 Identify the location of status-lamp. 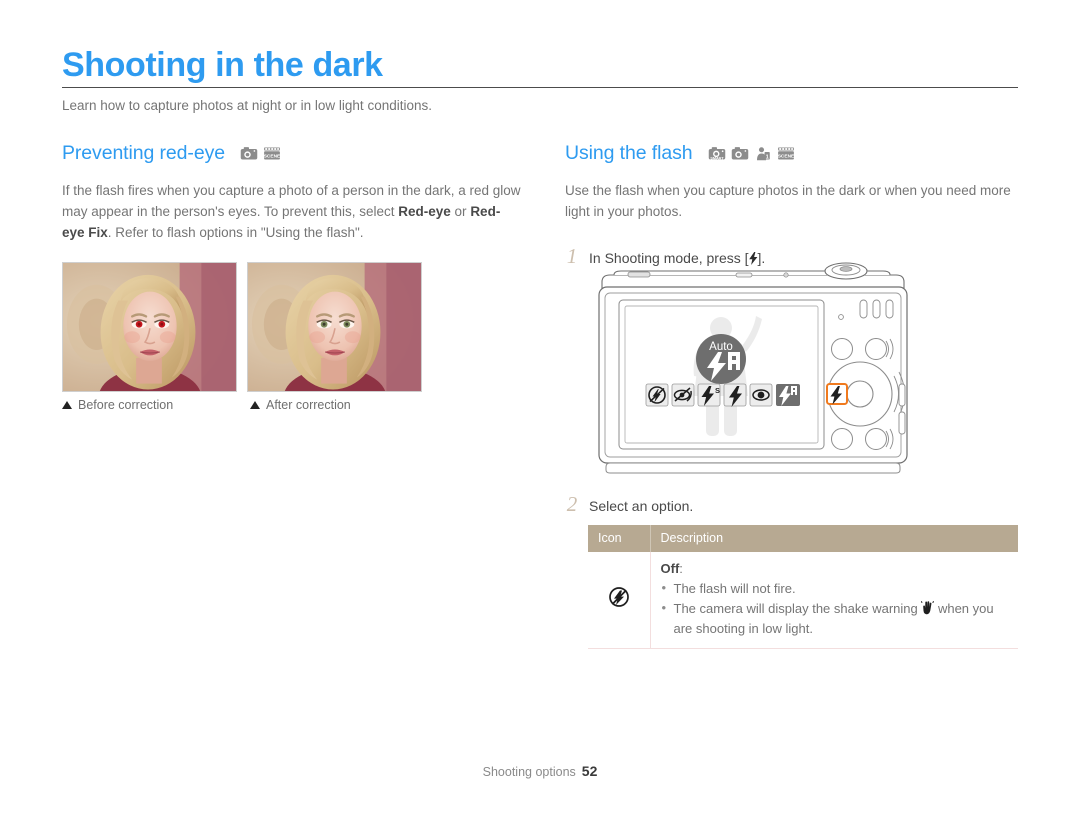
(841, 317).